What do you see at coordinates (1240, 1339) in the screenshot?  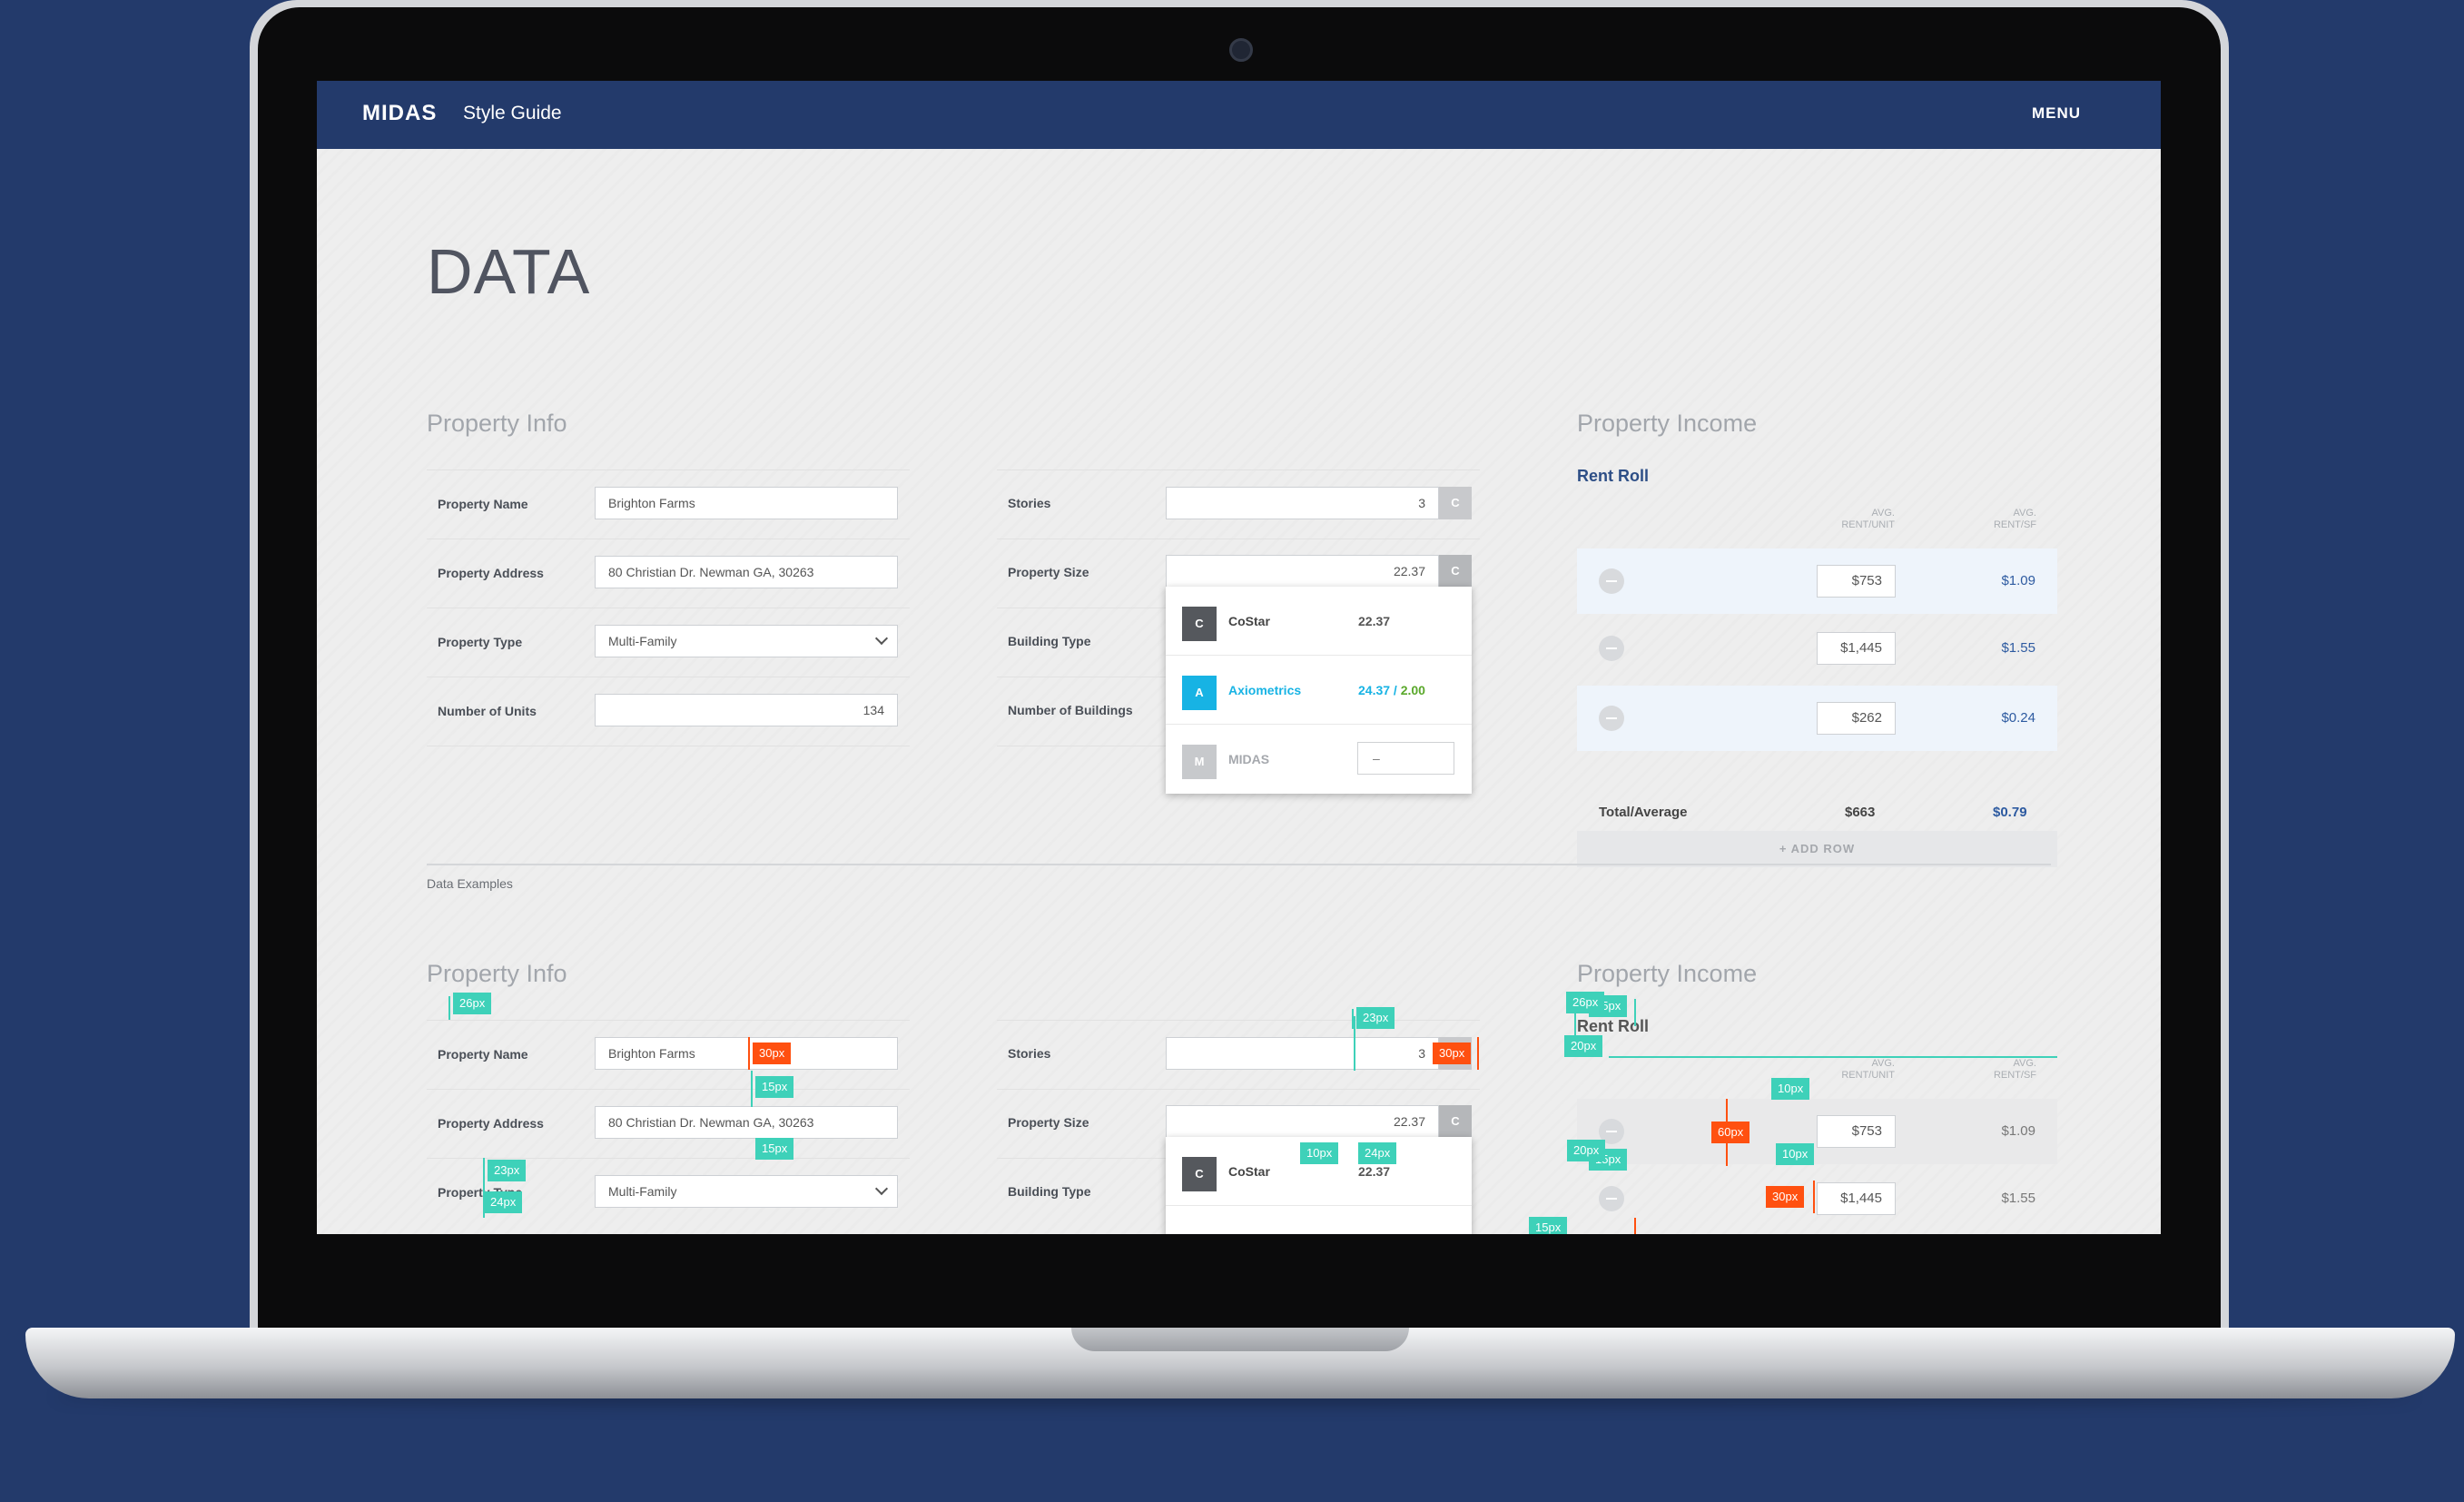 I see `laptop-notch` at bounding box center [1240, 1339].